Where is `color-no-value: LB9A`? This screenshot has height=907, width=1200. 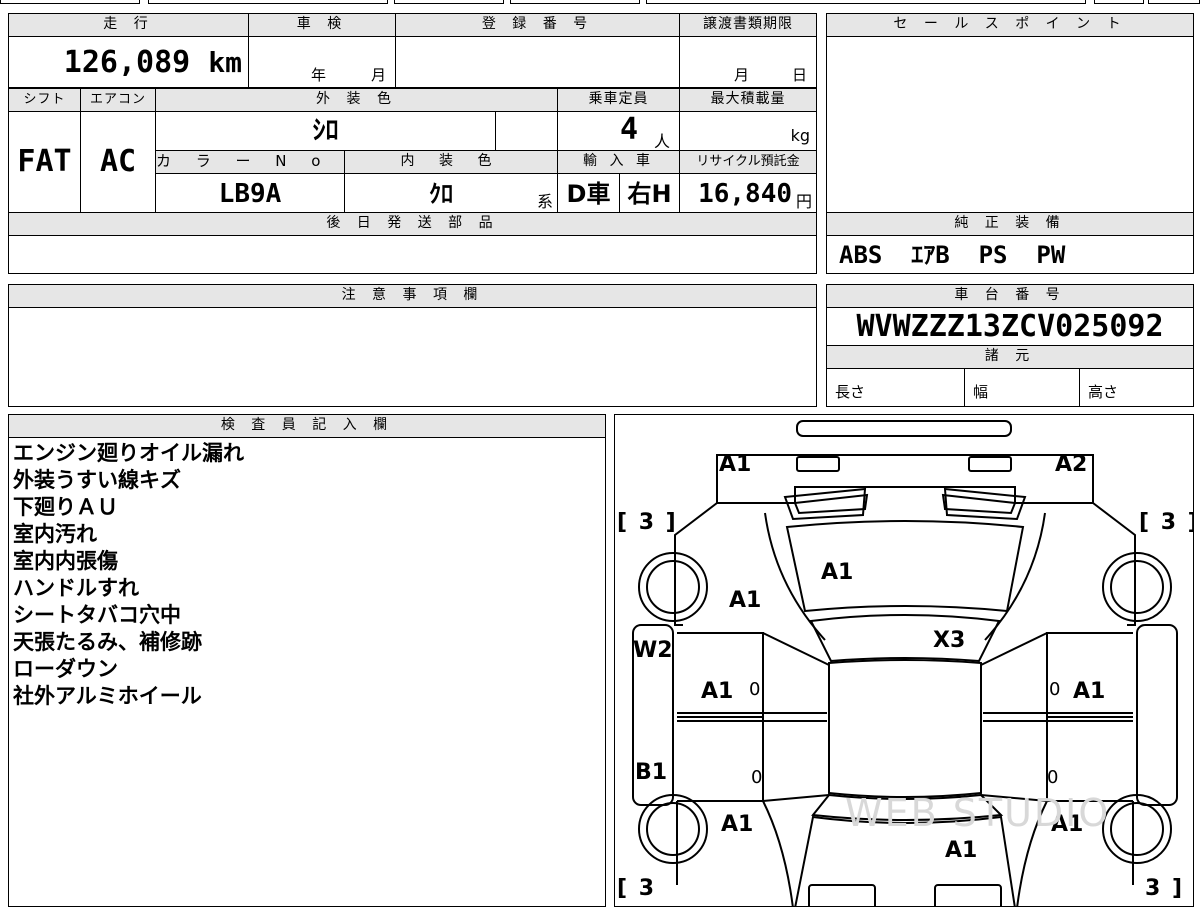 color-no-value: LB9A is located at coordinates (250, 194).